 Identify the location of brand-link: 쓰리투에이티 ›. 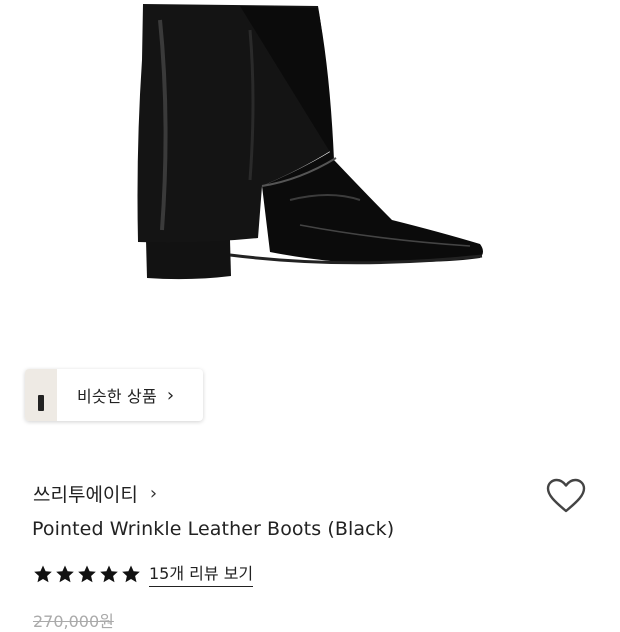
(95, 493).